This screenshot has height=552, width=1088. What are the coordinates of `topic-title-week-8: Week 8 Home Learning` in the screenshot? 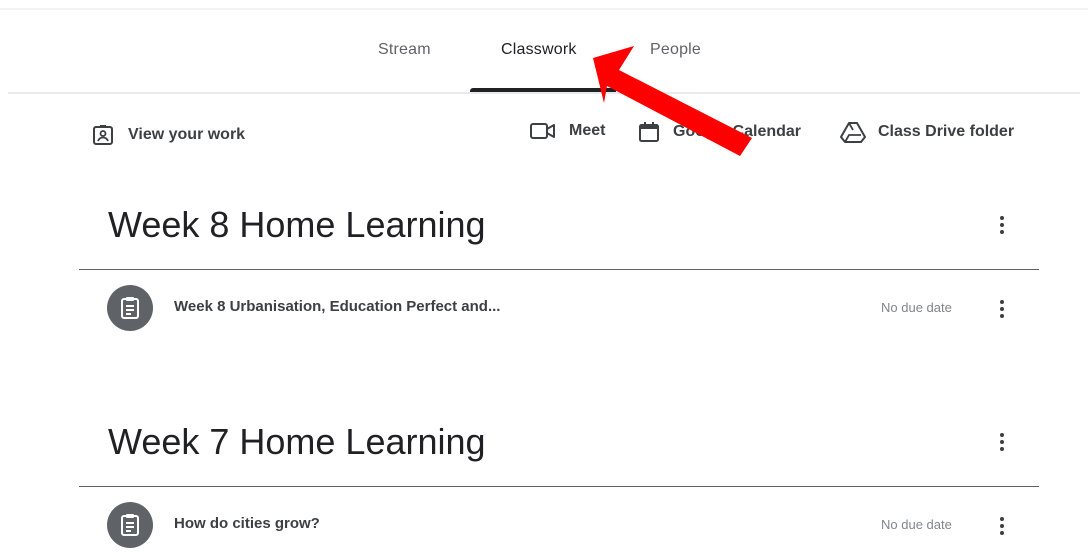 It's located at (297, 224).